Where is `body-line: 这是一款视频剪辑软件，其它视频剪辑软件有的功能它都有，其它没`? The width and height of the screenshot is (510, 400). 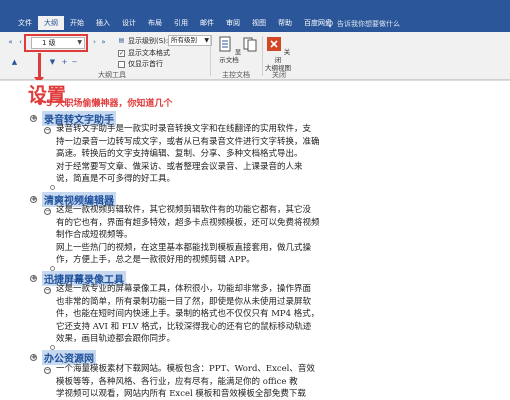
body-line: 这是一款视频剪辑软件，其它视频剪辑软件有的功能它都有，其它没 is located at coordinates (184, 210).